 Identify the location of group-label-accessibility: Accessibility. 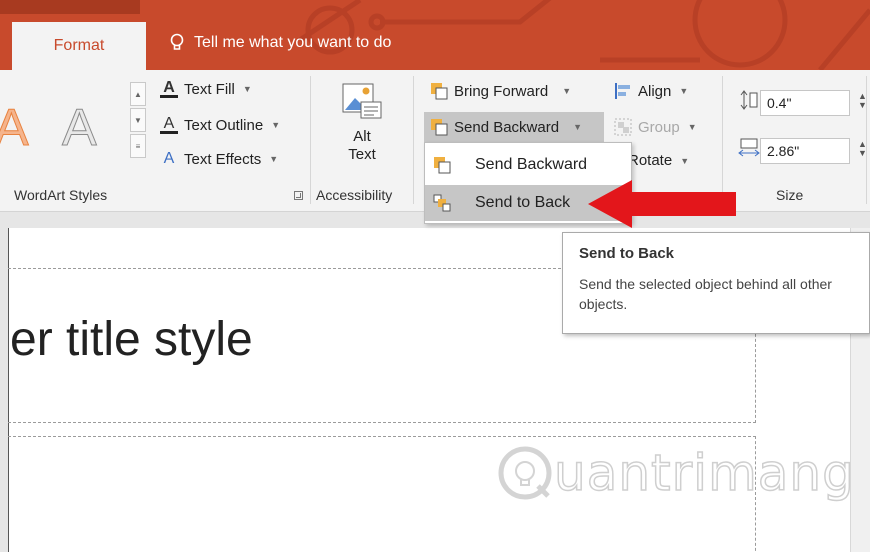
(354, 195).